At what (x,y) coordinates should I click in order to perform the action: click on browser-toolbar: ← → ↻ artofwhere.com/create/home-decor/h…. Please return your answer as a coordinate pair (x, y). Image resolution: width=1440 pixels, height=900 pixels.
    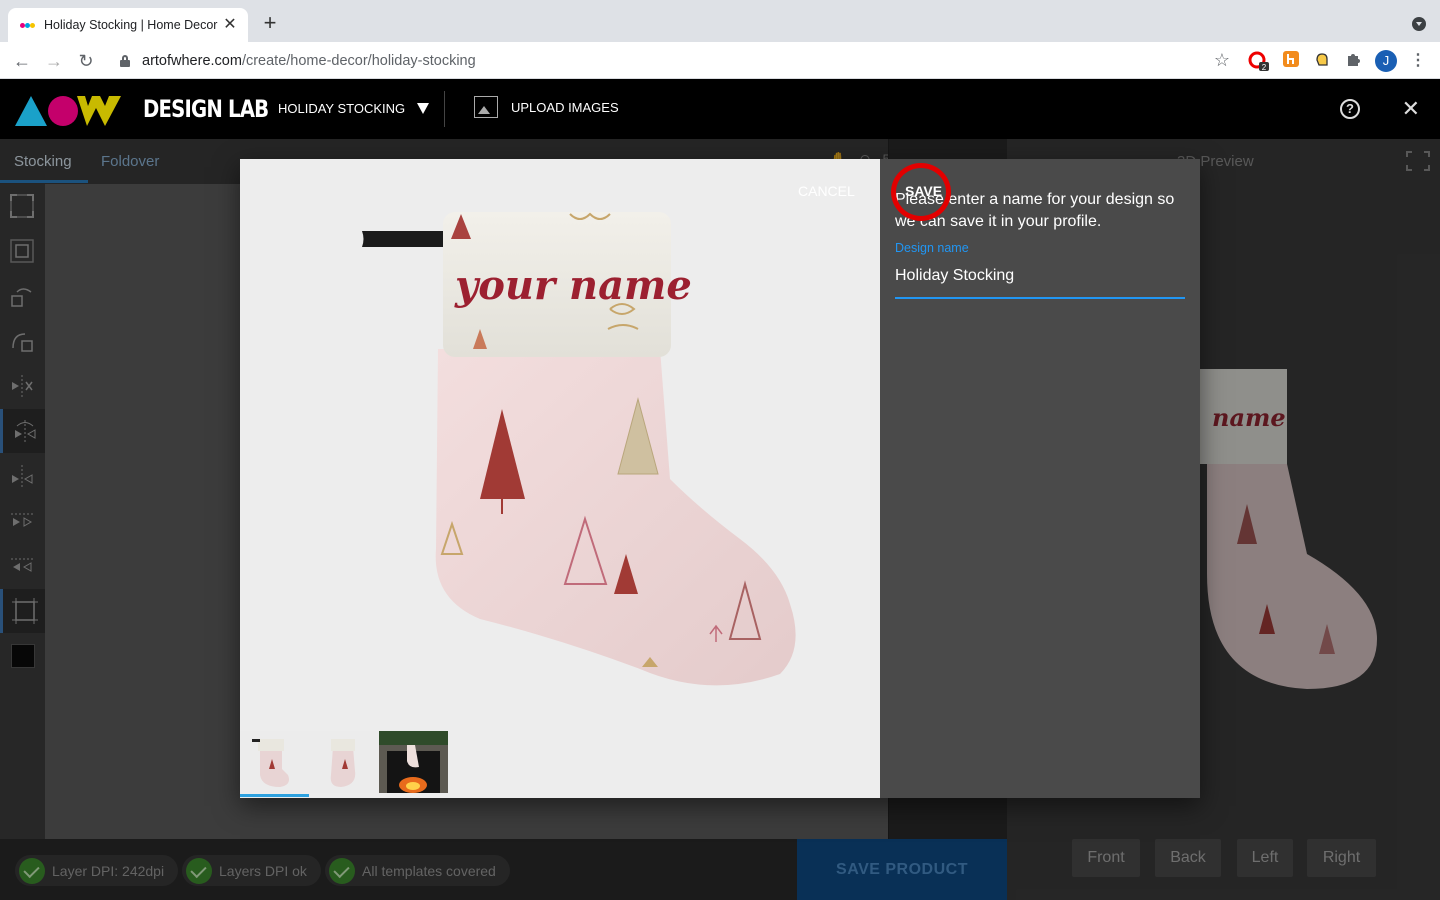
    Looking at the image, I should click on (720, 60).